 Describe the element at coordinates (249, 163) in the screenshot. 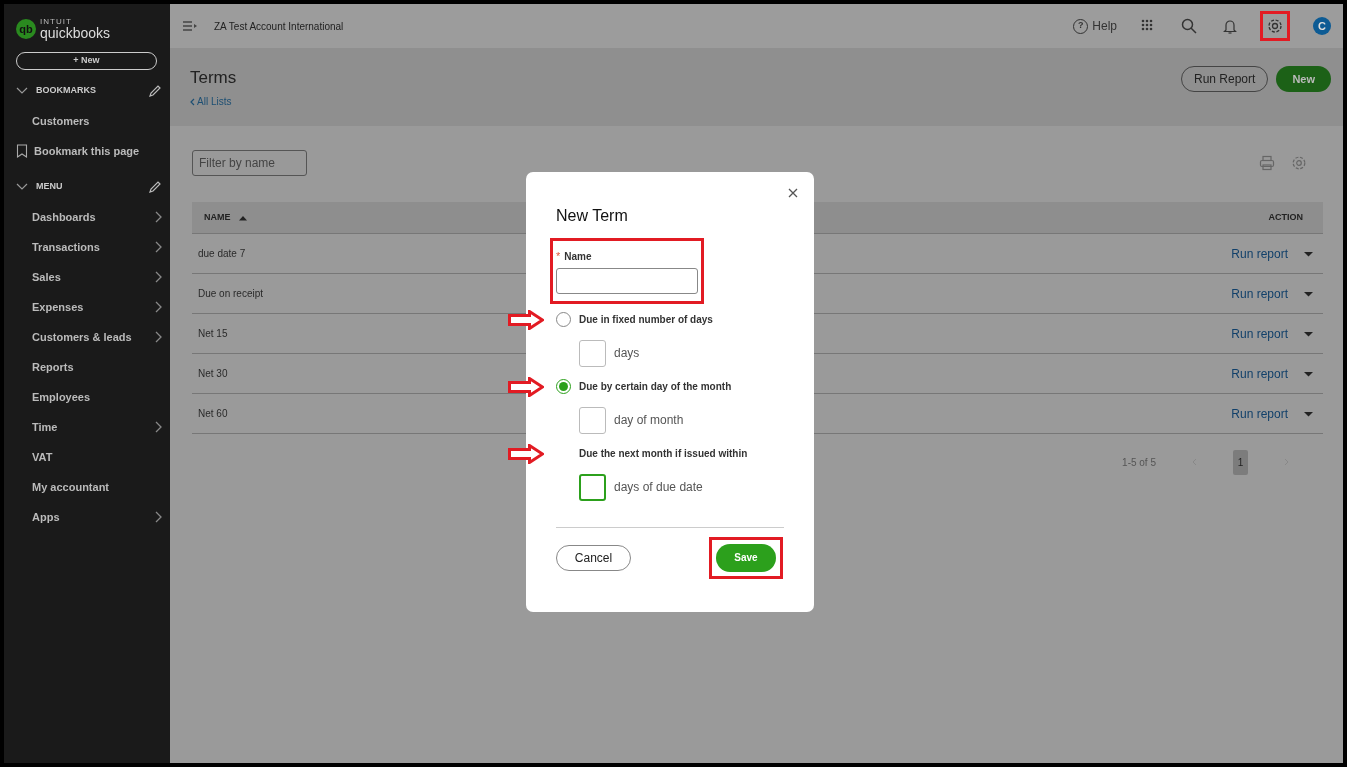

I see `filter-field: Filter by name` at that location.